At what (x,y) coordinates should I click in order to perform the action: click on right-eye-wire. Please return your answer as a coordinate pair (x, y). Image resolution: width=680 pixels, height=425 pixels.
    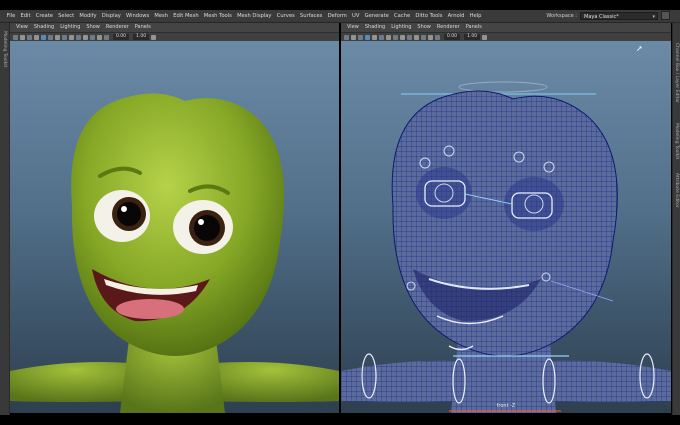
    Looking at the image, I should click on (534, 204).